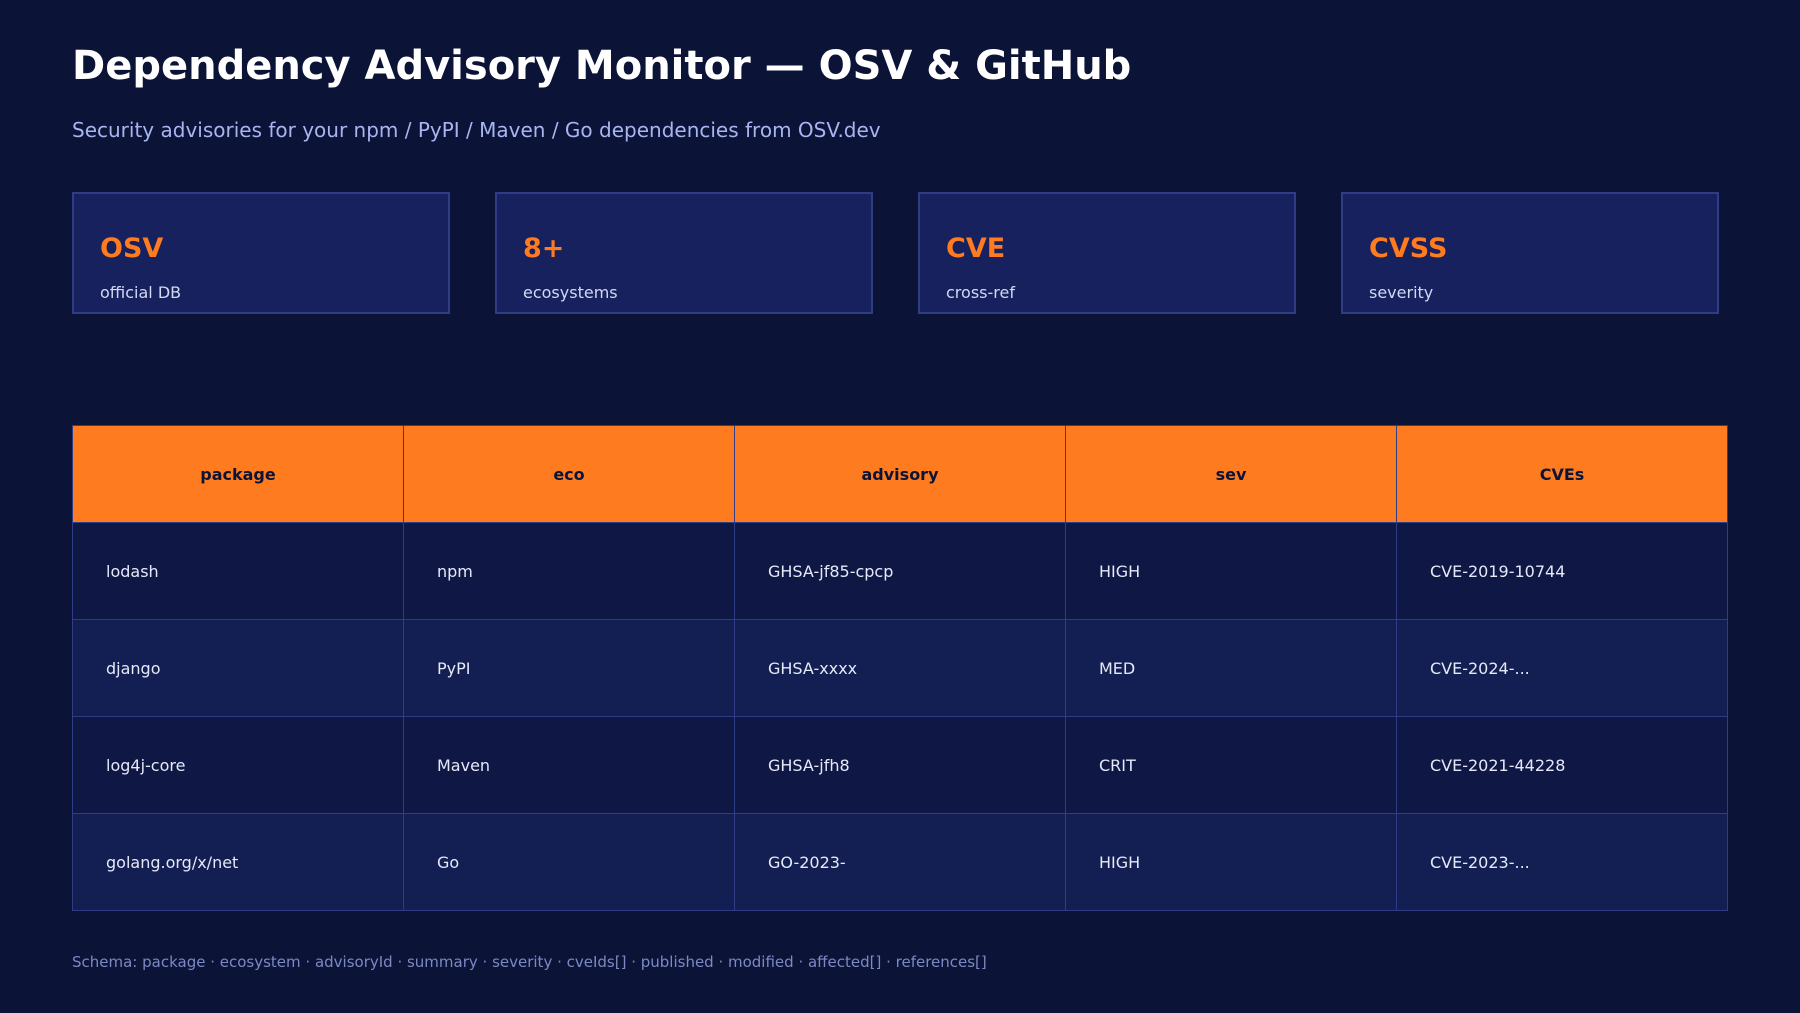 The image size is (1800, 1013). What do you see at coordinates (1562, 765) in the screenshot?
I see `cell-cves: CVE-2021-44228` at bounding box center [1562, 765].